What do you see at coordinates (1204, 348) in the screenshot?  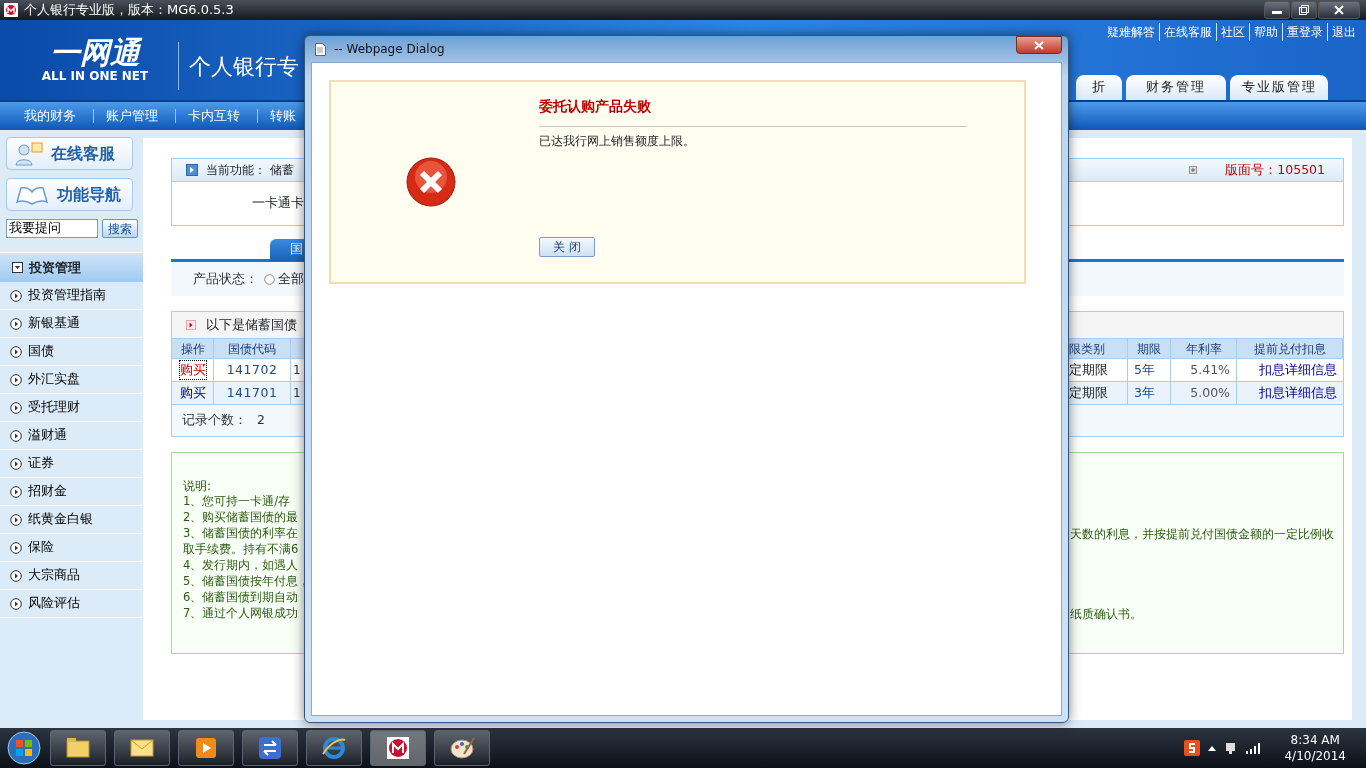 I see `table-header: 年利率` at bounding box center [1204, 348].